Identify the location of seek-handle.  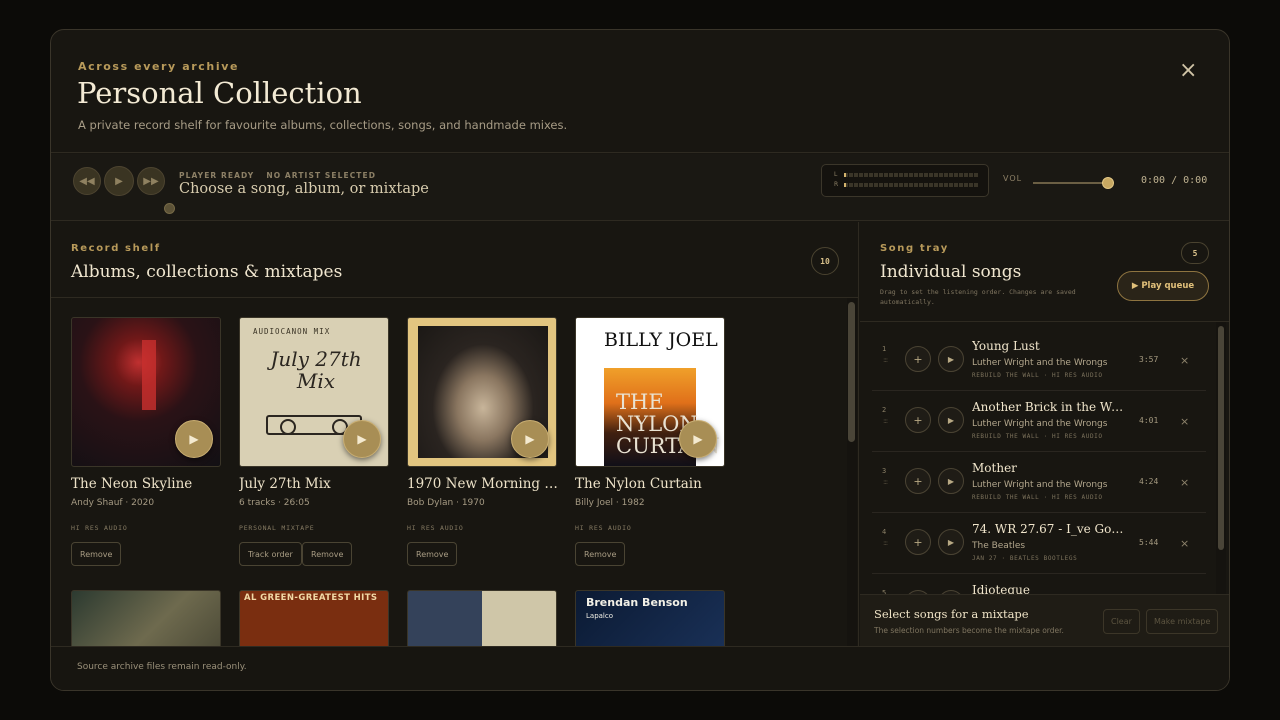
(169, 208).